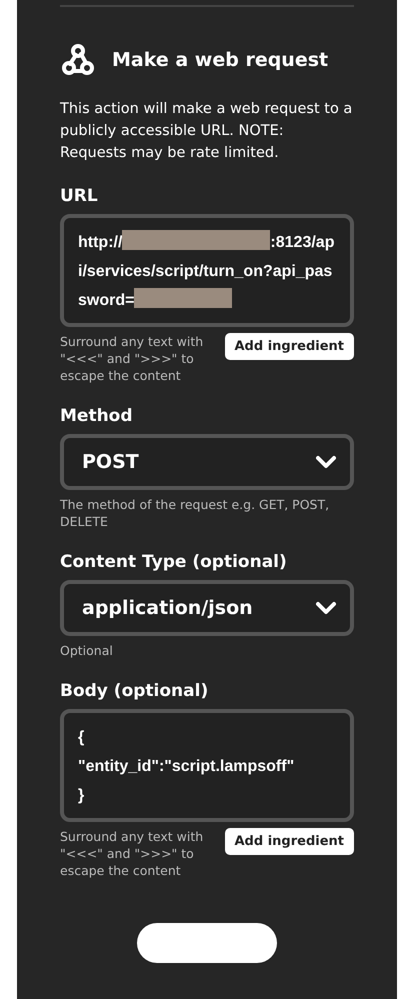 This screenshot has height=999, width=414. Describe the element at coordinates (86, 650) in the screenshot. I see `field-hint: Optional` at that location.